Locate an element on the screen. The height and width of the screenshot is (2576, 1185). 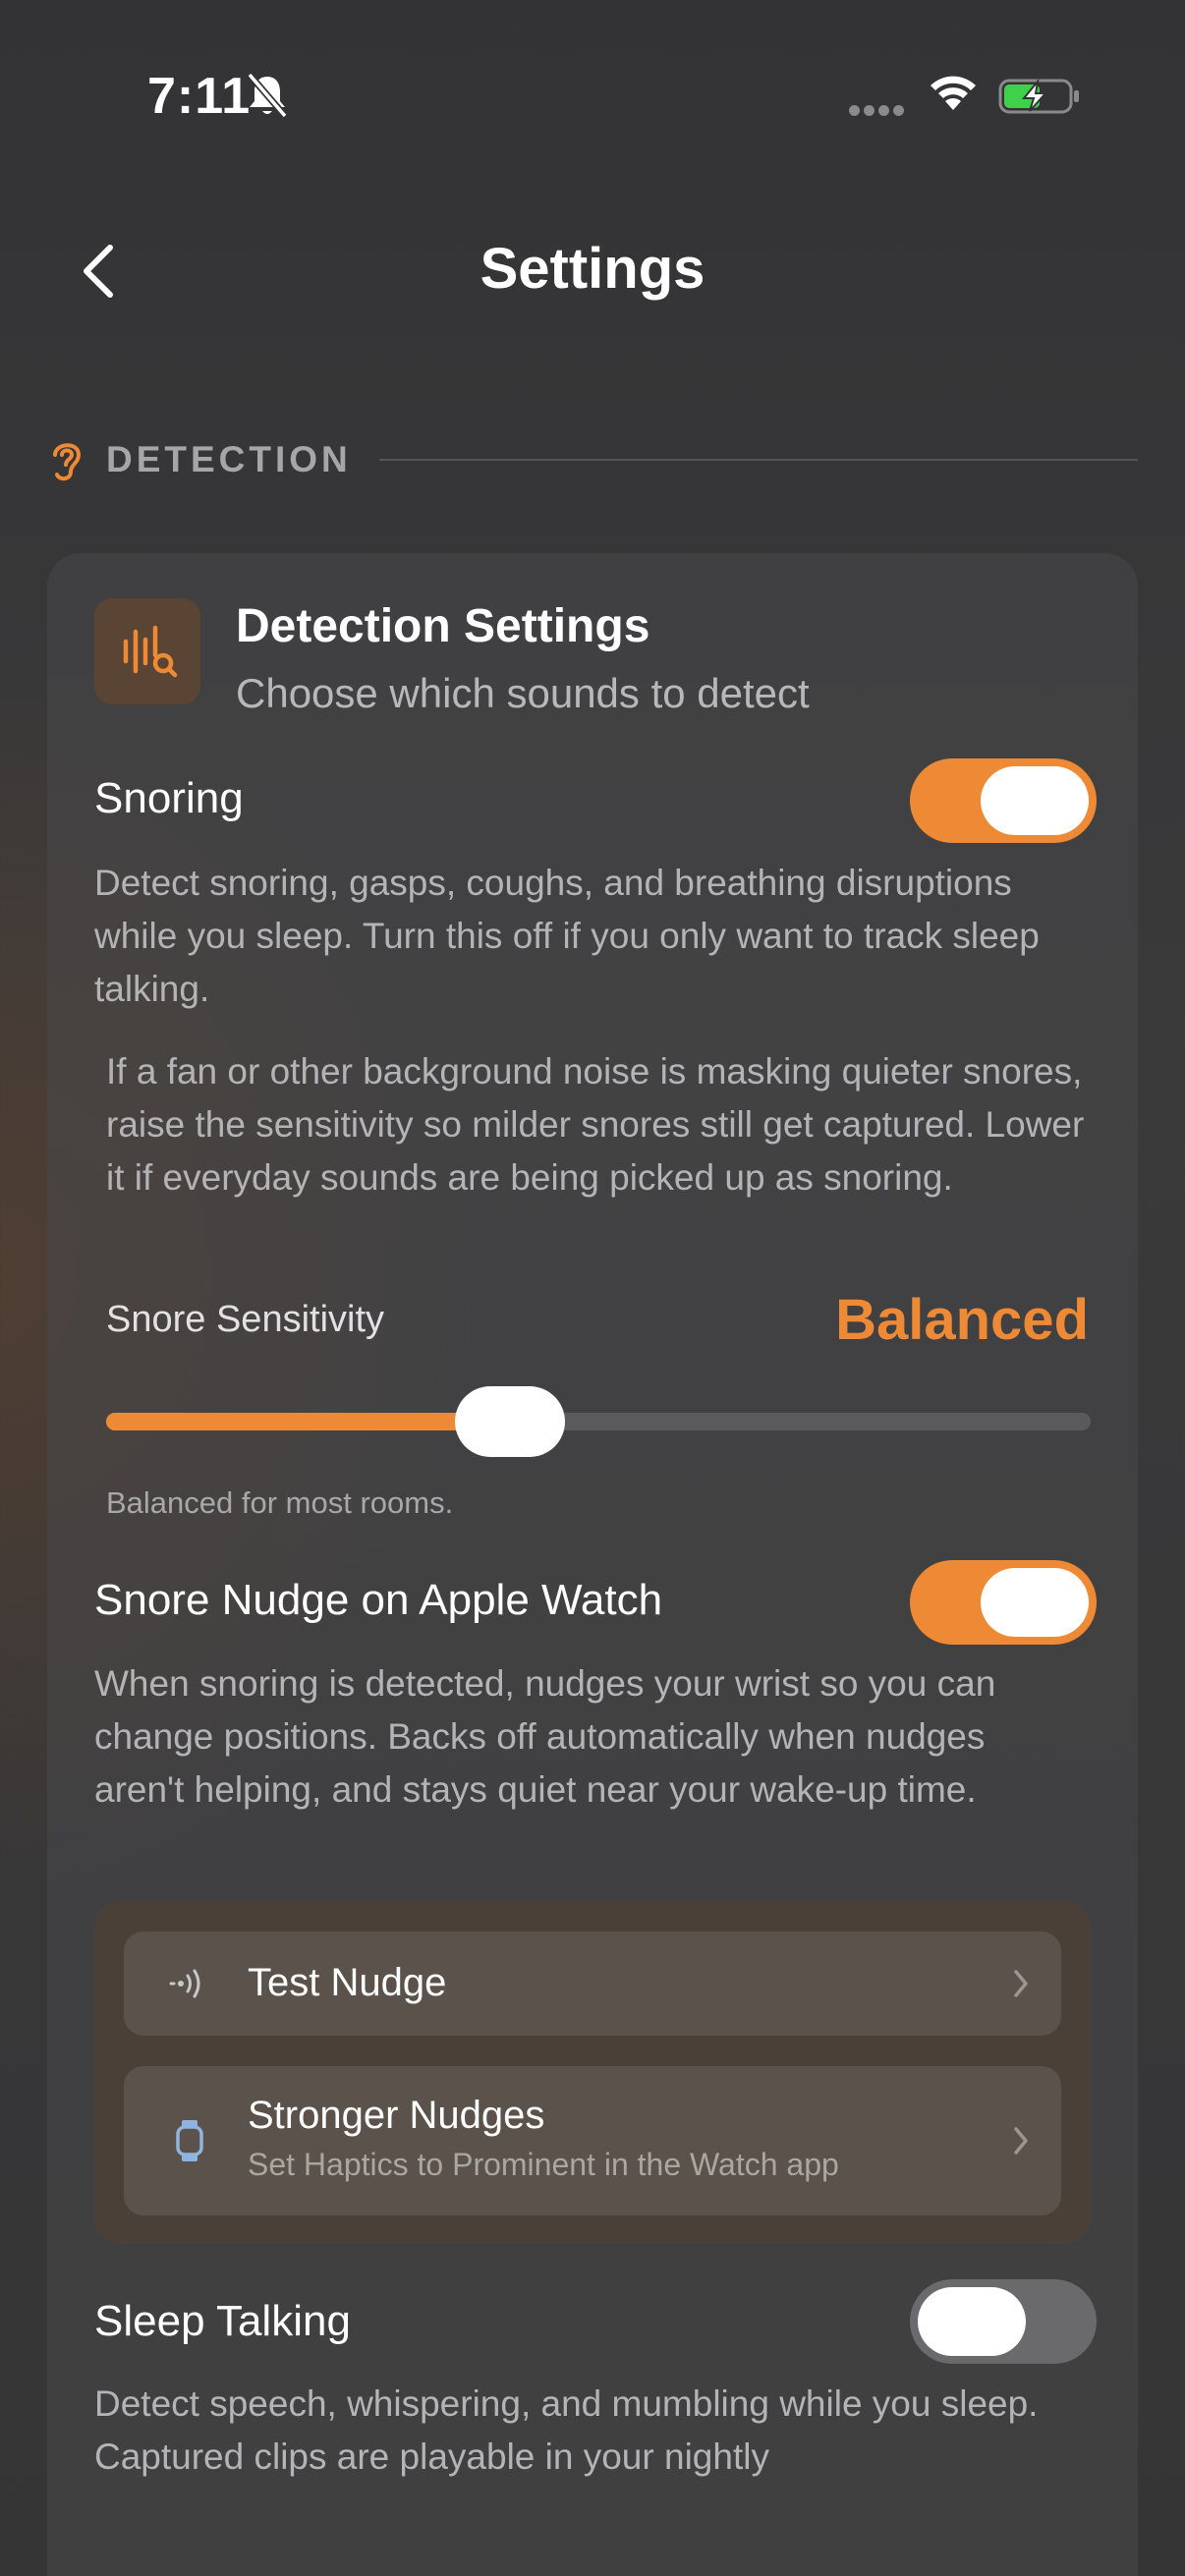
section-label: DETECTION is located at coordinates (229, 459).